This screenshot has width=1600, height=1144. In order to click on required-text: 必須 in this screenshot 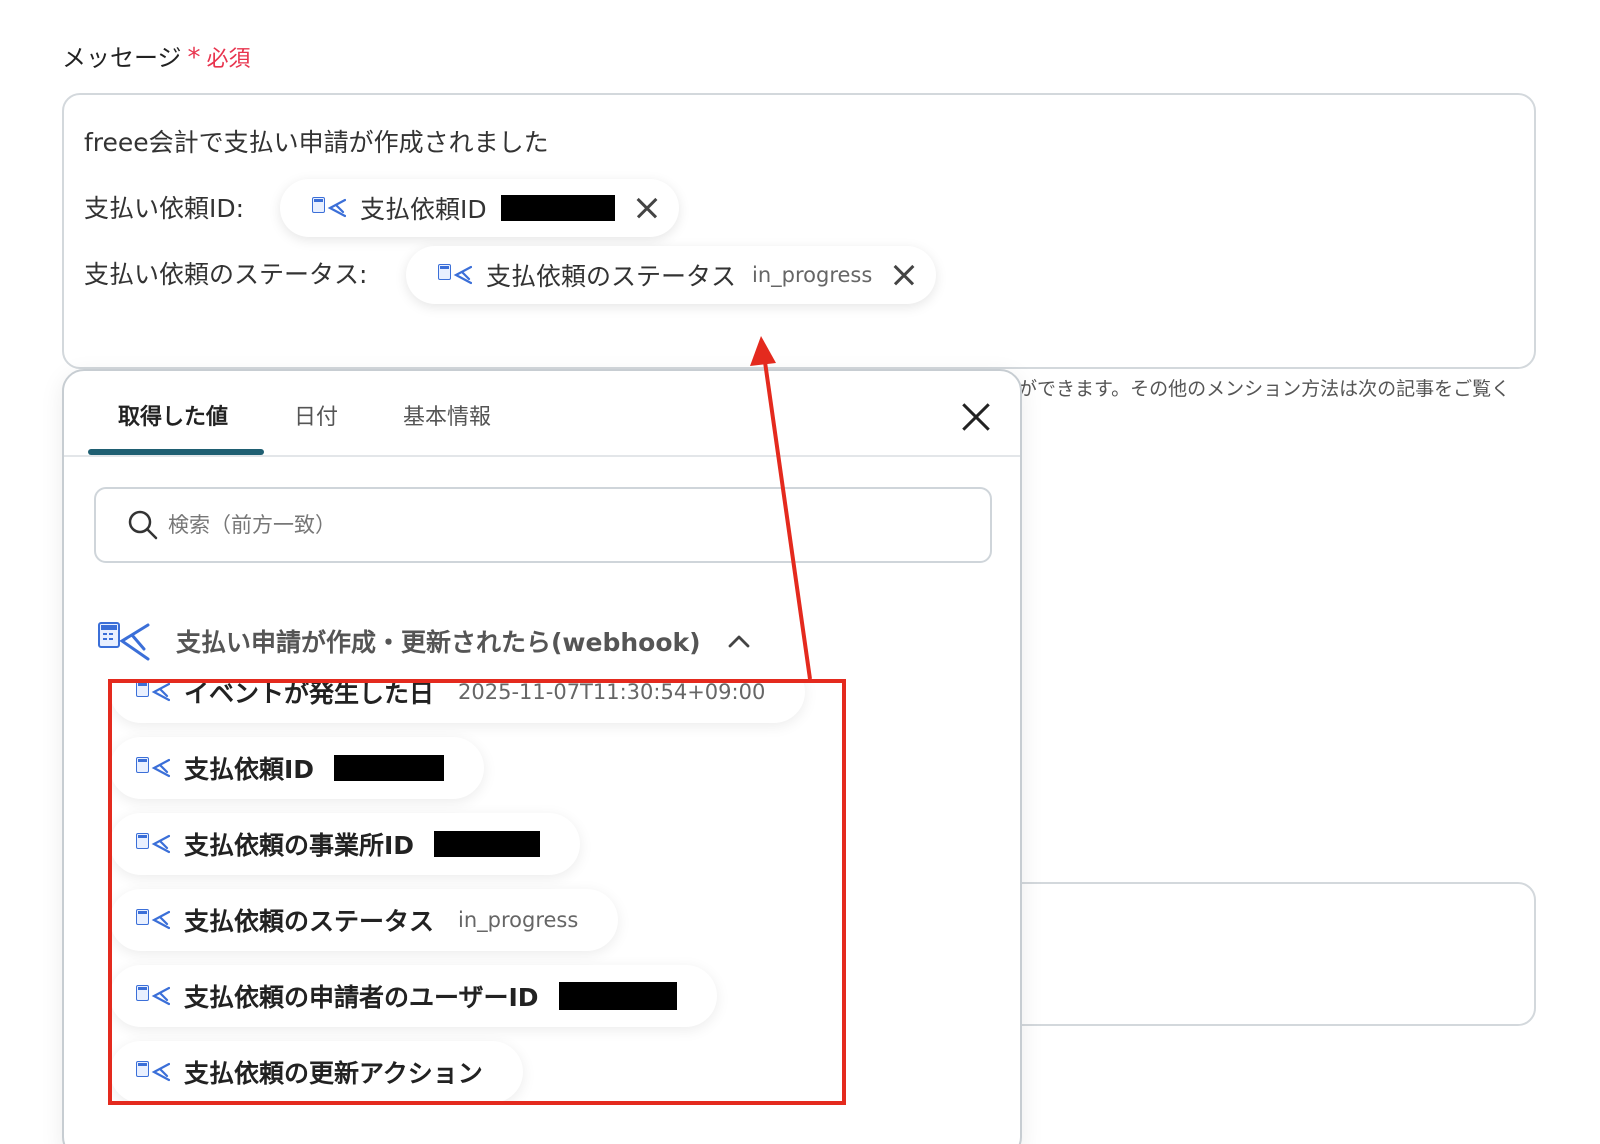, I will do `click(228, 59)`.